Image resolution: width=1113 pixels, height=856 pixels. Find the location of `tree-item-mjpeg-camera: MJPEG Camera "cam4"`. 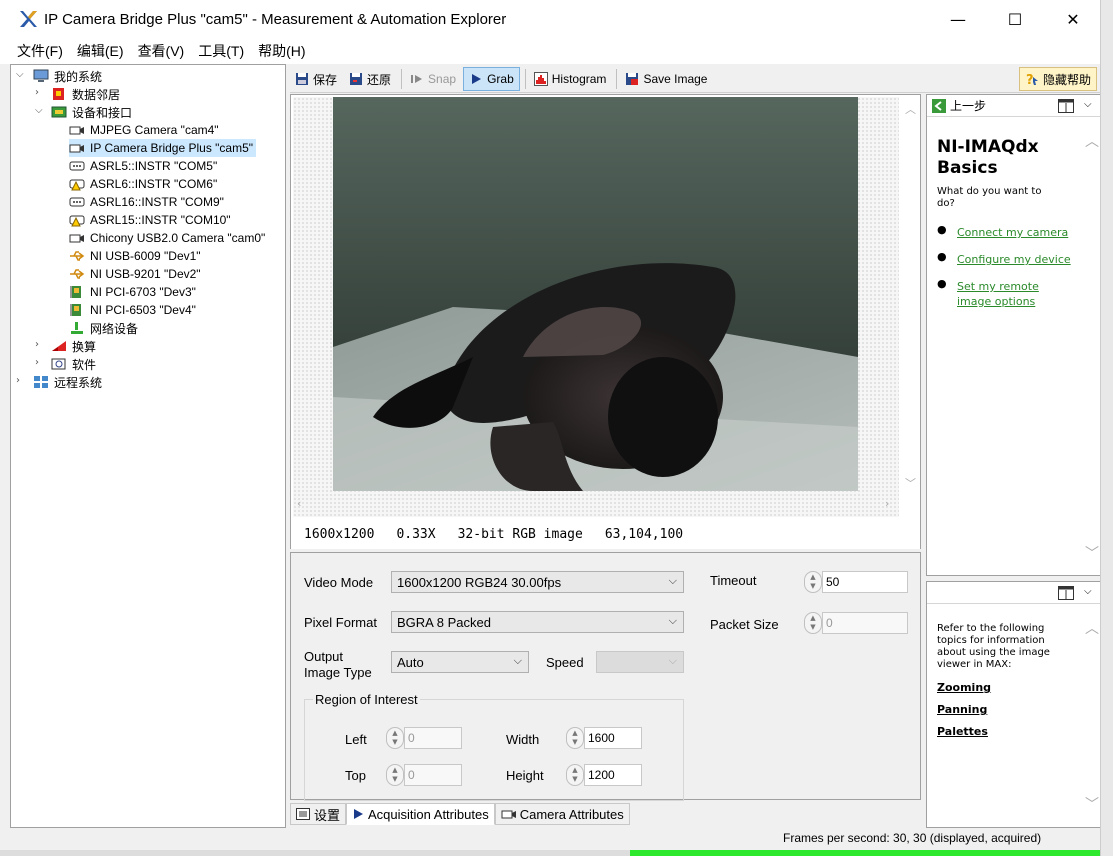

tree-item-mjpeg-camera: MJPEG Camera "cam4" is located at coordinates (144, 130).